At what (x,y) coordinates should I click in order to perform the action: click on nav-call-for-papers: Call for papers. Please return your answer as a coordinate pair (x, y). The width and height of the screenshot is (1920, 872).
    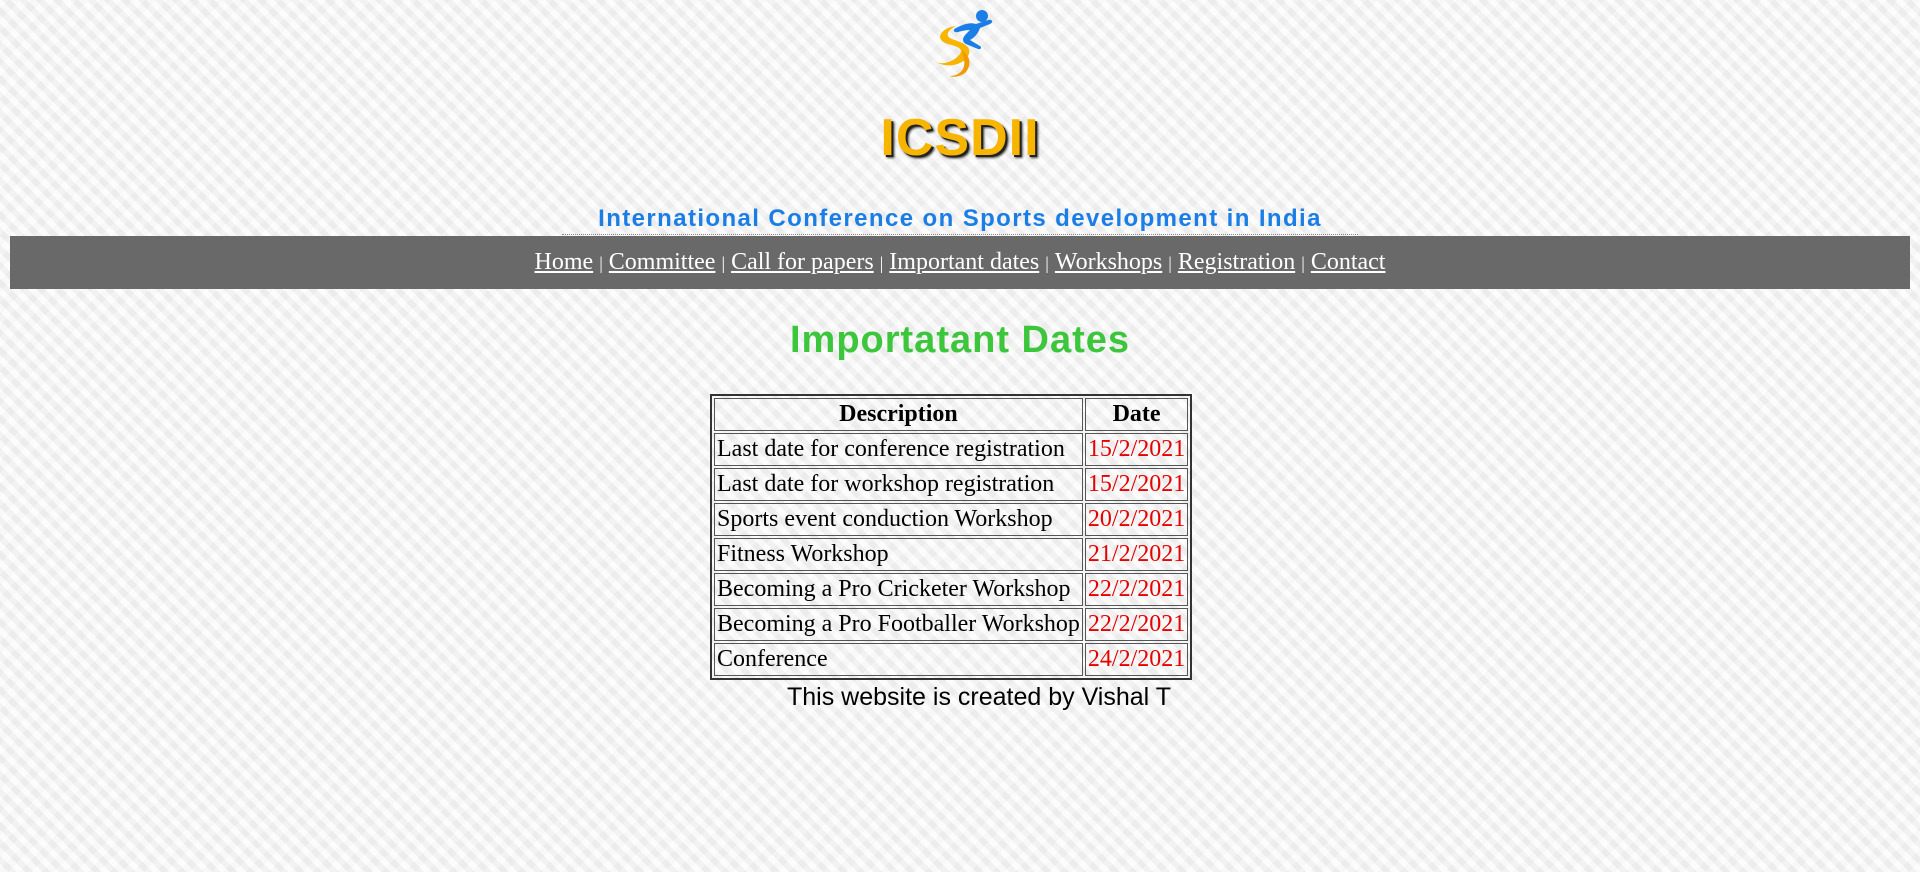
    Looking at the image, I should click on (802, 262).